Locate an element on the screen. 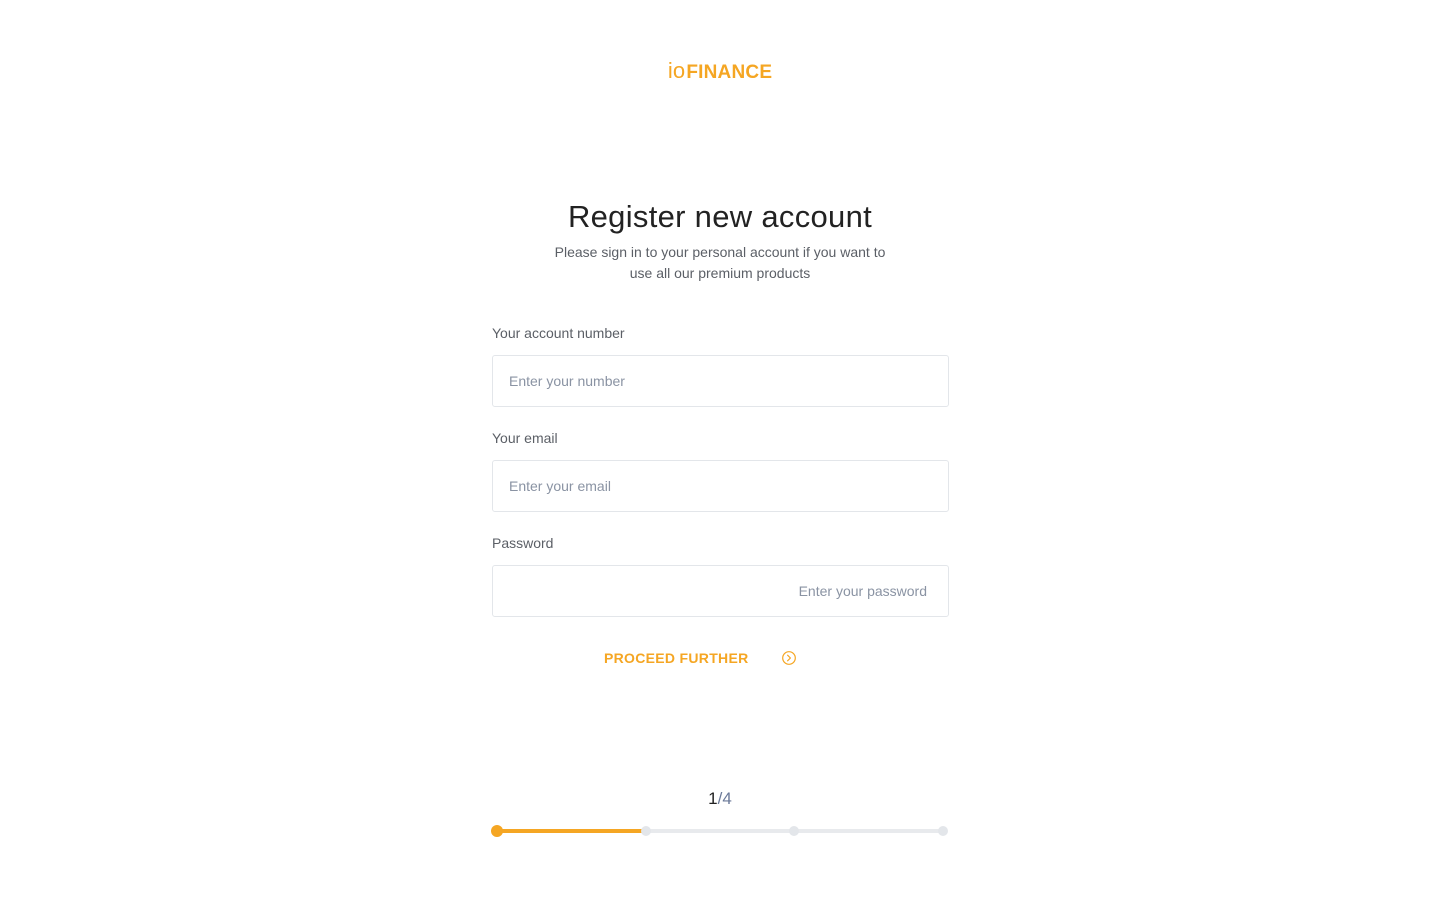  page-title: Register new account is located at coordinates (720, 216).